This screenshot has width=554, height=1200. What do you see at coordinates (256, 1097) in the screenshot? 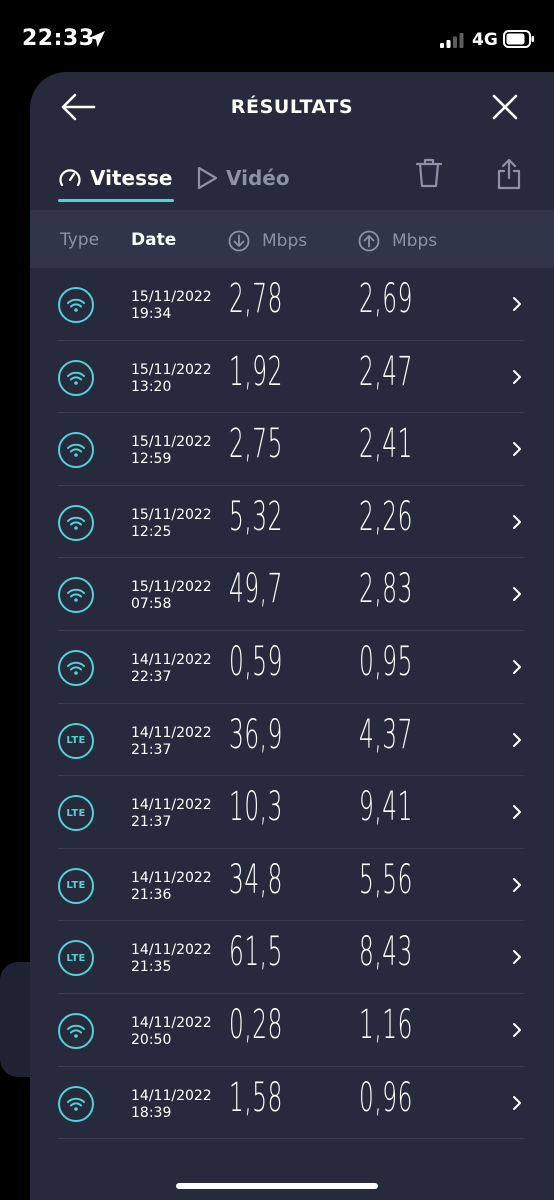
I see `download-speed: 1,58` at bounding box center [256, 1097].